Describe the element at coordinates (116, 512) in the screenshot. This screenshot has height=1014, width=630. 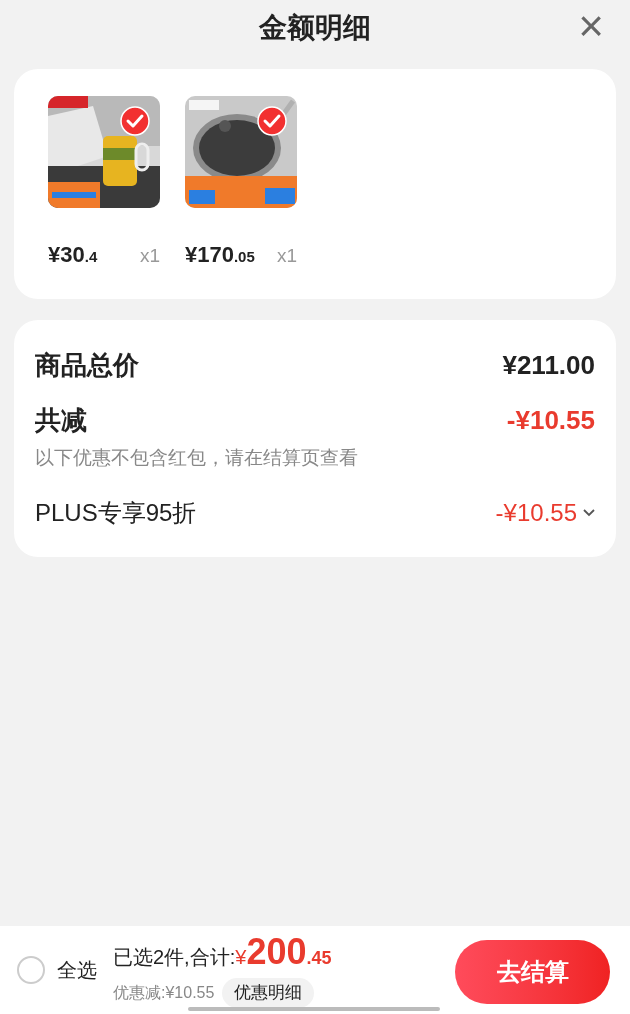
I see `discount-item-label: PLUS专享95折` at that location.